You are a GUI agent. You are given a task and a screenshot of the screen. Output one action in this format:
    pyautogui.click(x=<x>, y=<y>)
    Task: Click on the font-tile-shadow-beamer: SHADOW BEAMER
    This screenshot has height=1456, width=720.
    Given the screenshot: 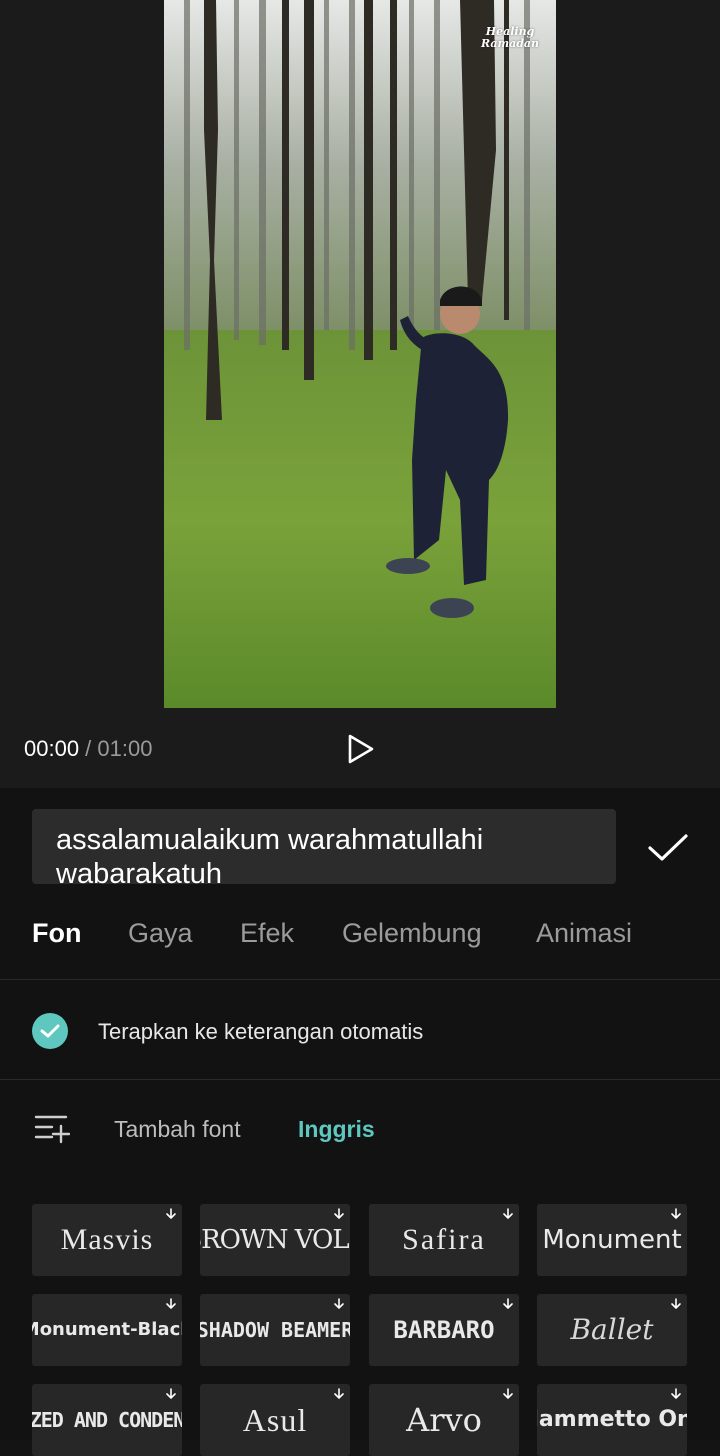 What is the action you would take?
    pyautogui.click(x=275, y=1330)
    